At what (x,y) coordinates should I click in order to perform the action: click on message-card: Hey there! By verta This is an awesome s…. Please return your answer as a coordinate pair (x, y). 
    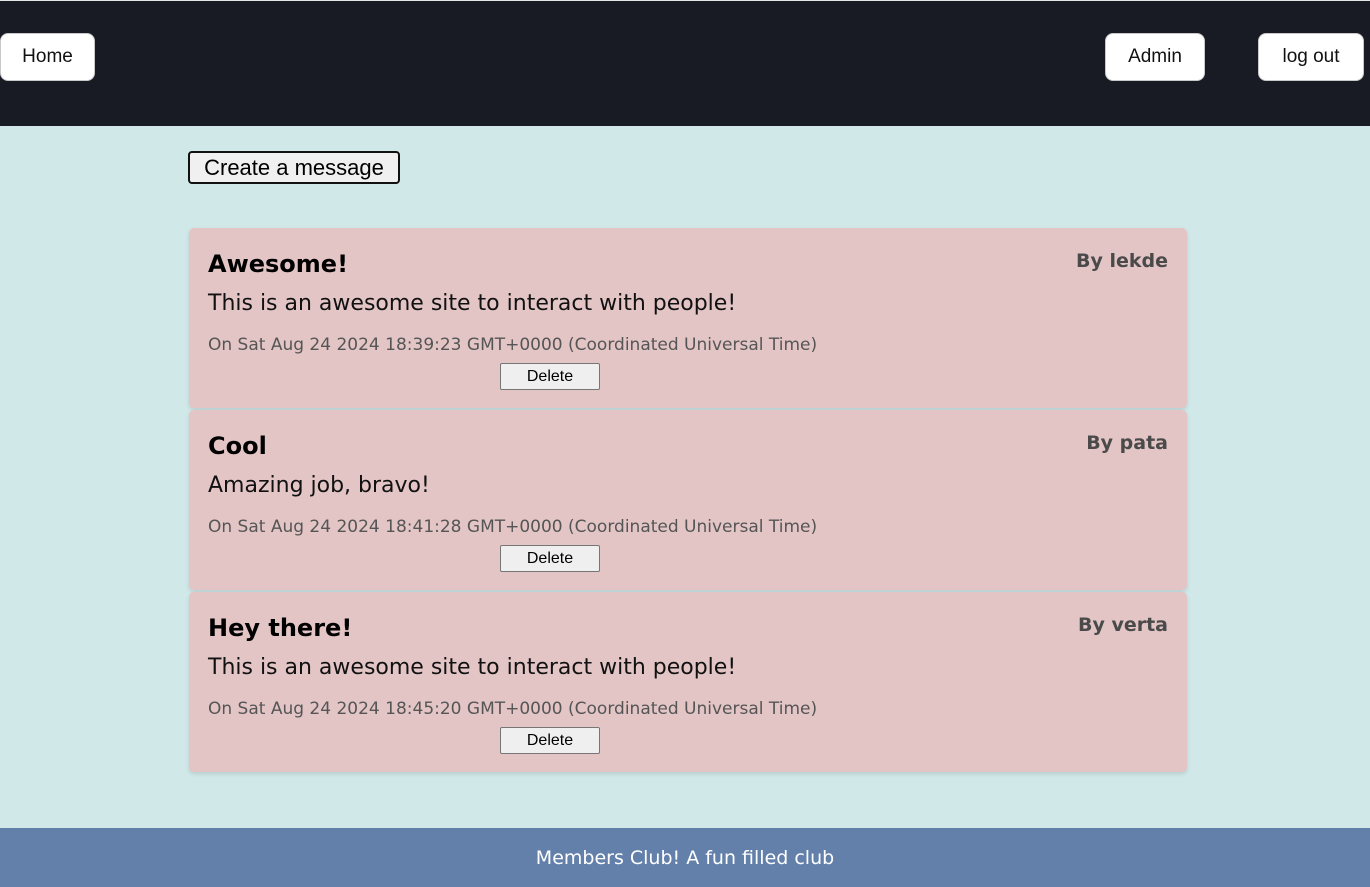
    Looking at the image, I should click on (688, 682).